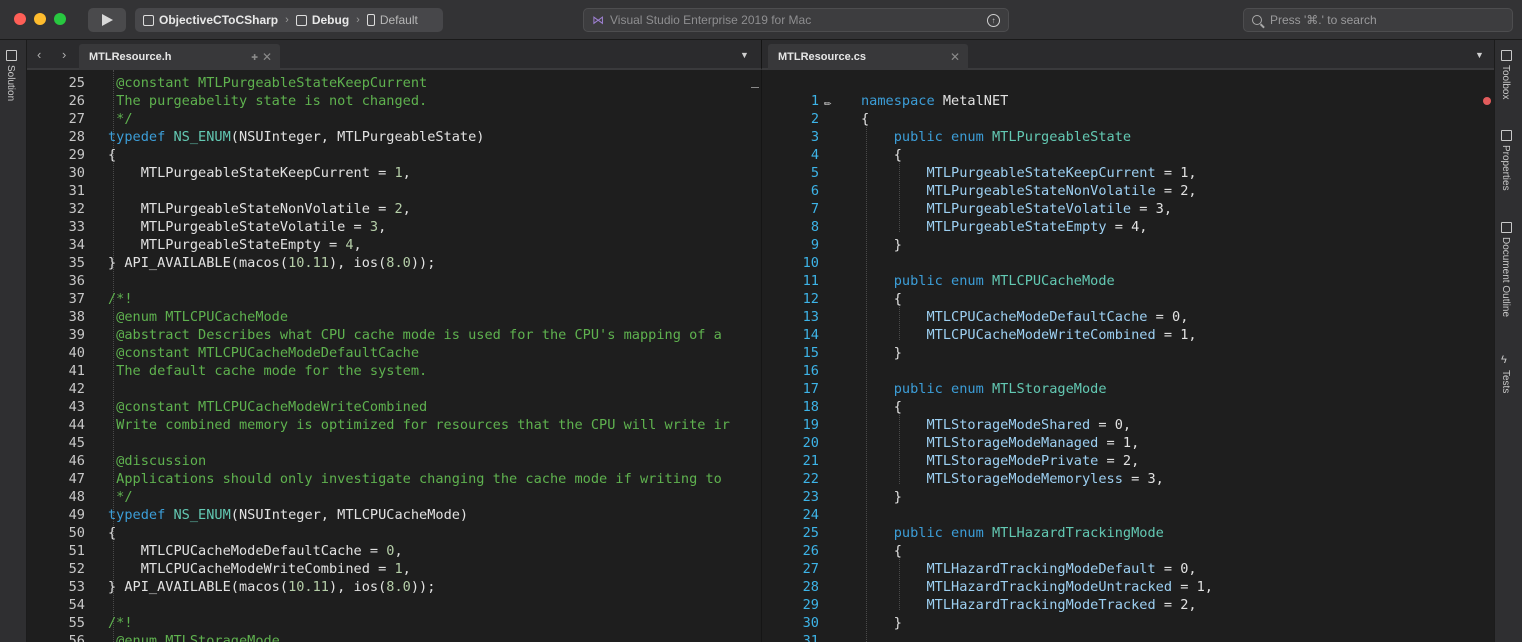 This screenshot has height=642, width=1522. What do you see at coordinates (1378, 20) in the screenshot?
I see `search-input: Press '⌘.' to search` at bounding box center [1378, 20].